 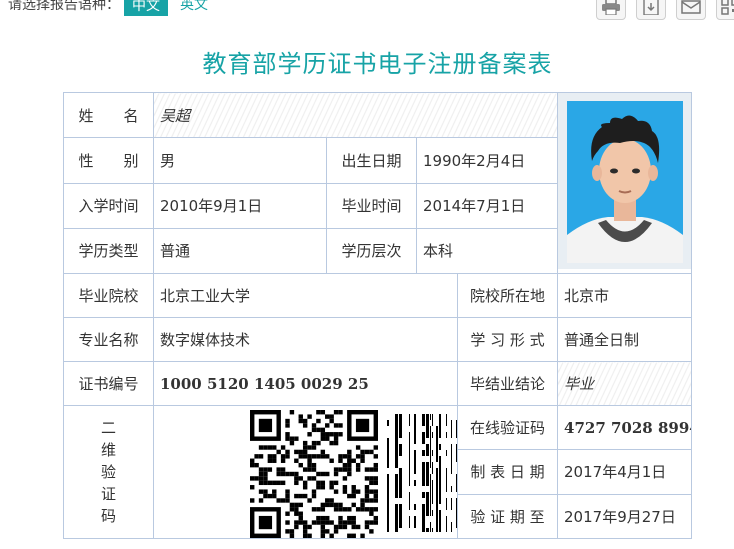 What do you see at coordinates (108, 205) in the screenshot?
I see `enroll-time-label: 入学时间` at bounding box center [108, 205].